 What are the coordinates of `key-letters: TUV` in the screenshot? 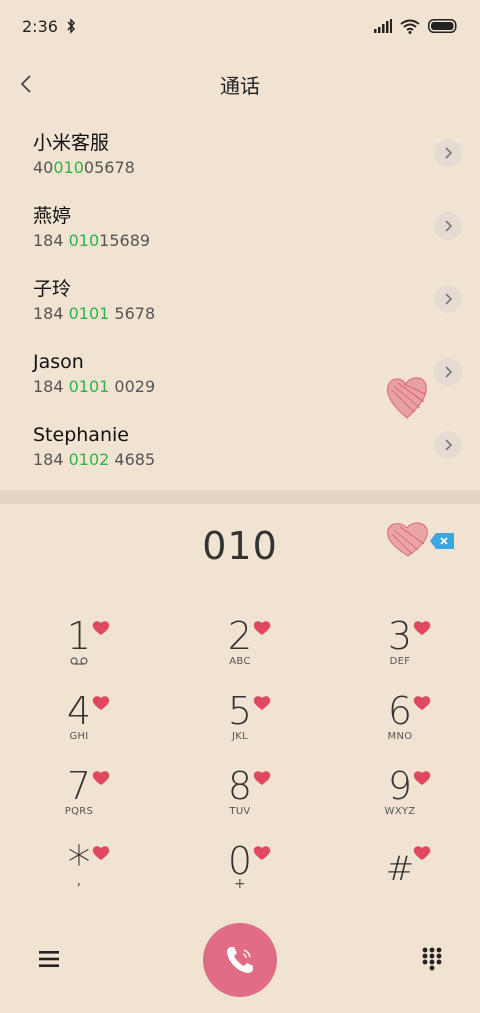 It's located at (240, 811).